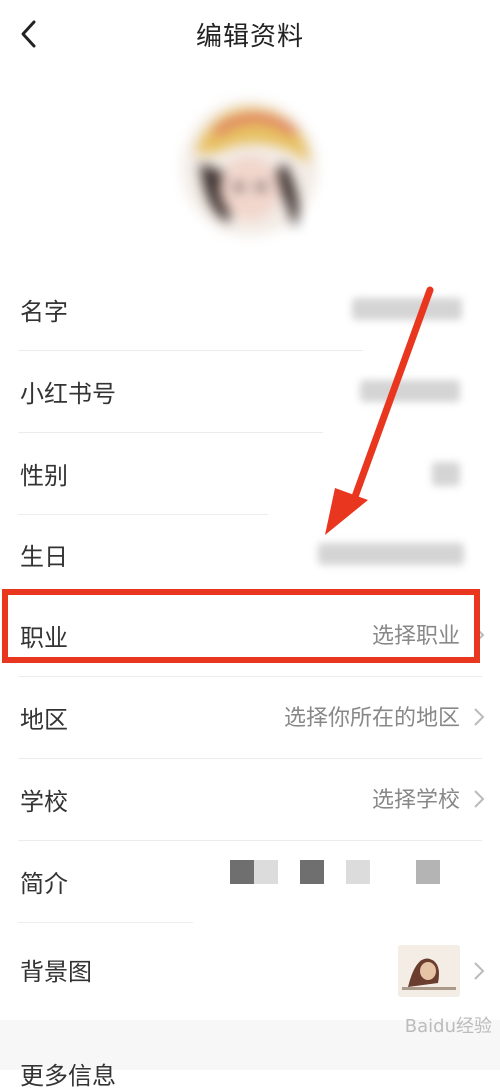 This screenshot has width=500, height=1091. Describe the element at coordinates (56, 972) in the screenshot. I see `background-image-label: 背景图` at that location.